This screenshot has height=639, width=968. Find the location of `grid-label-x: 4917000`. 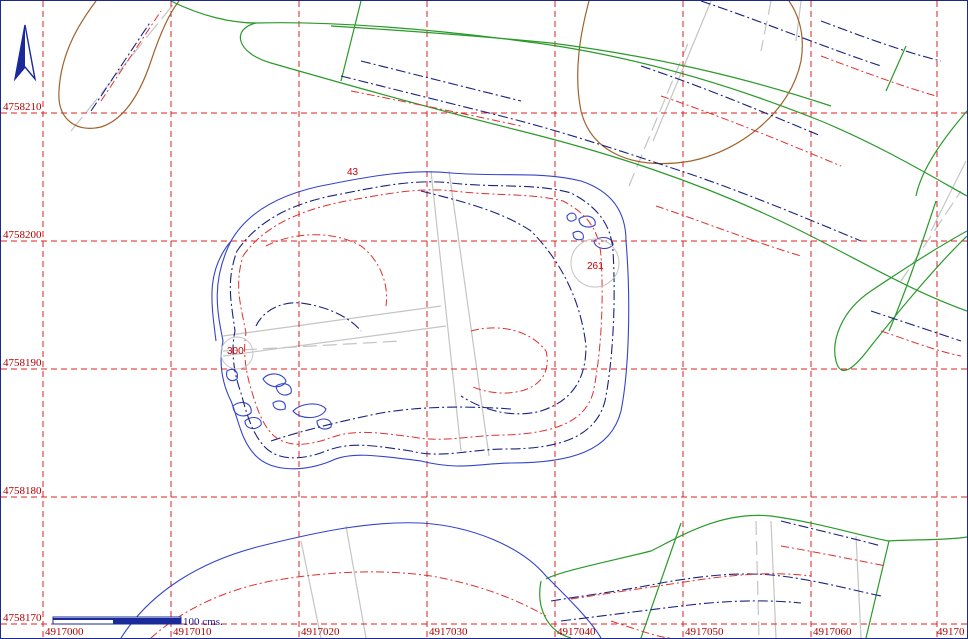

grid-label-x: 4917000 is located at coordinates (64, 632).